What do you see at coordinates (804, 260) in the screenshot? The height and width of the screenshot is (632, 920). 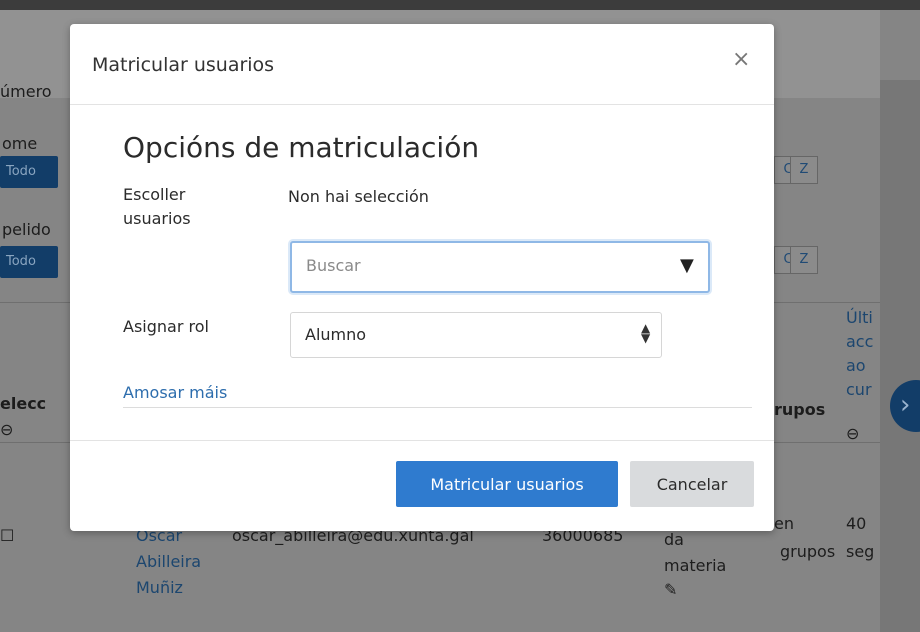 I see `filter-letter-z-surname: Z` at bounding box center [804, 260].